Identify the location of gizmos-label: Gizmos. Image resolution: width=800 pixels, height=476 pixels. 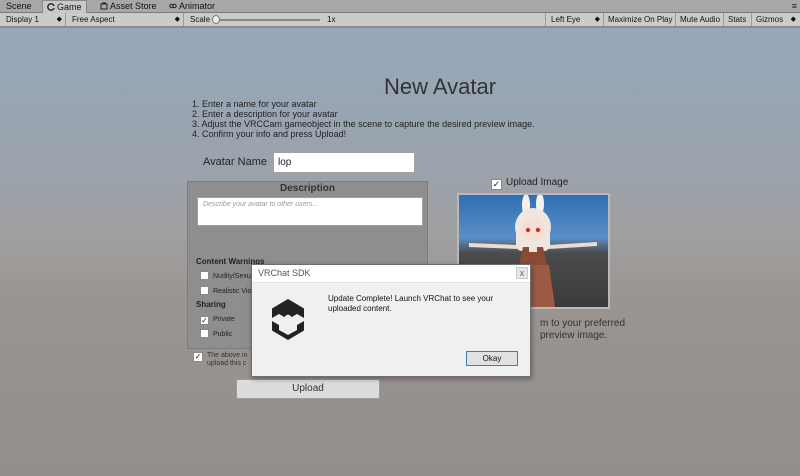
(770, 19).